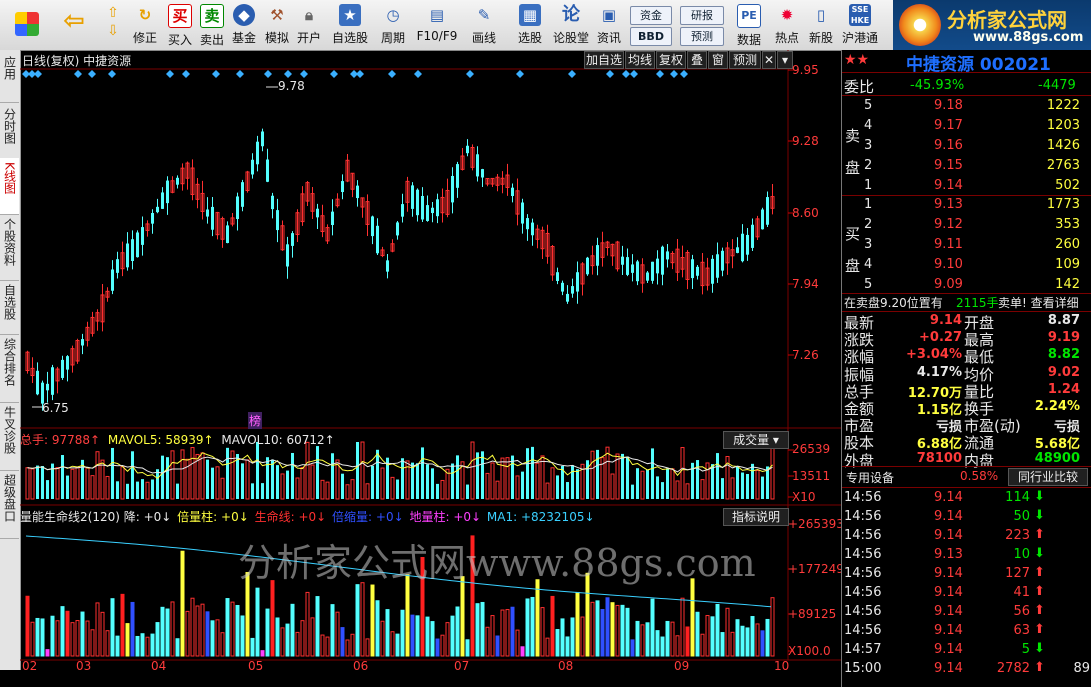 This screenshot has width=1091, height=687. Describe the element at coordinates (742, 485) in the screenshot. I see `volume-bar-down` at that location.